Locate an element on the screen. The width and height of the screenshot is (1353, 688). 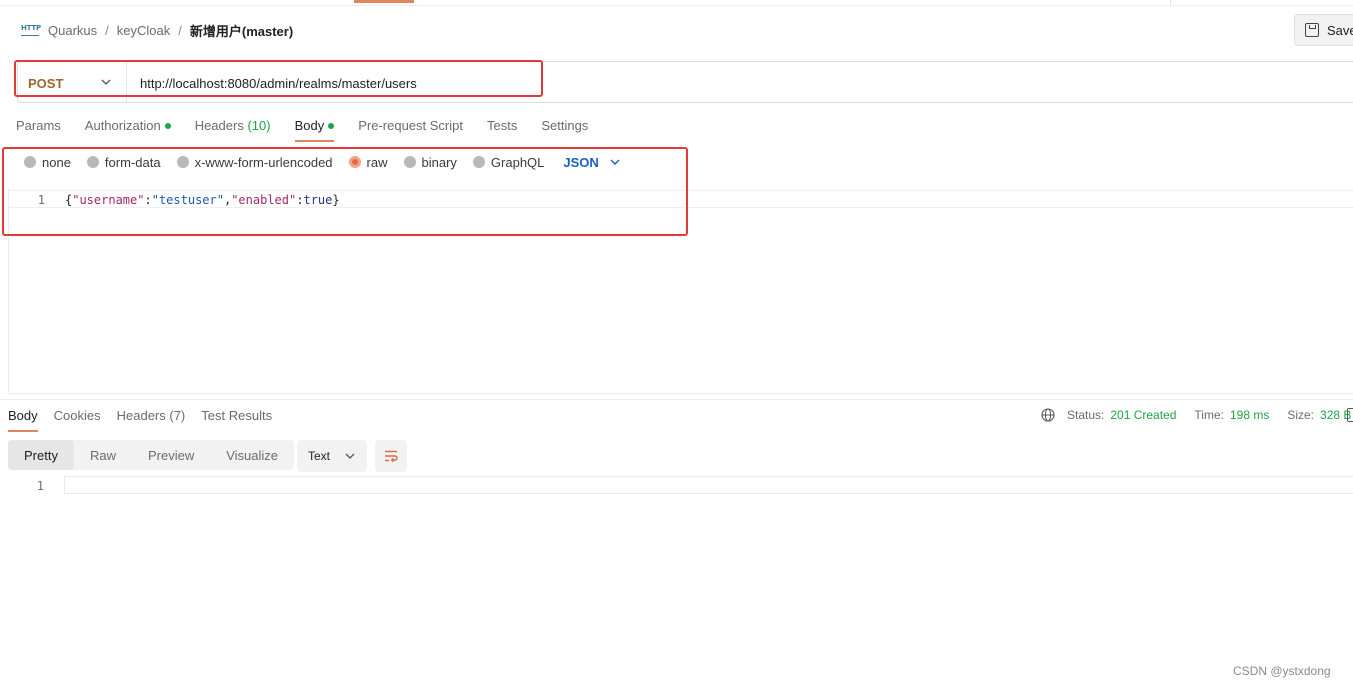
status-label: Status: is located at coordinates (1086, 415).